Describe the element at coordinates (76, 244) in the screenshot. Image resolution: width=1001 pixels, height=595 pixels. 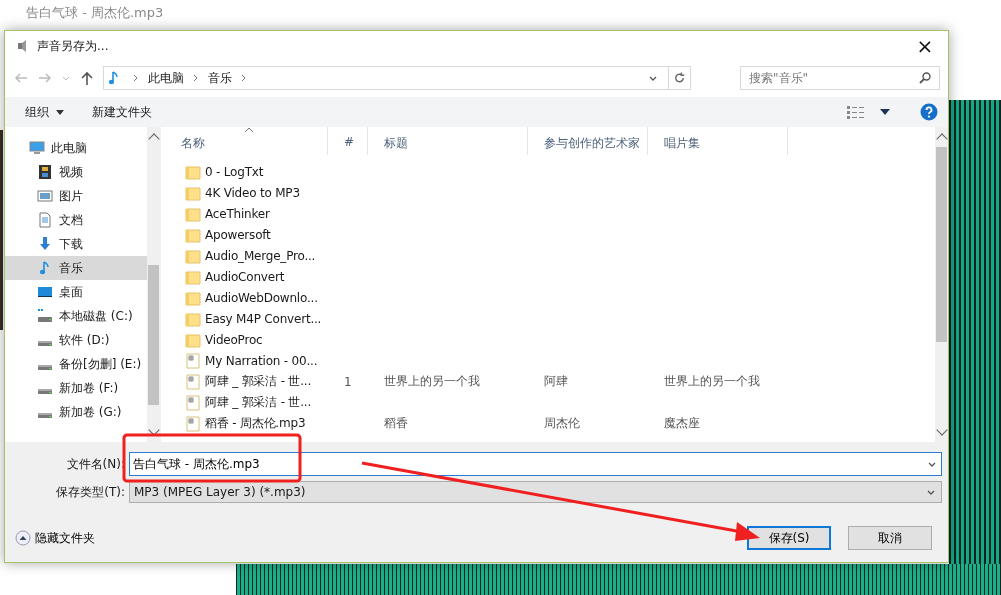
I see `sidebar-item: 下载` at that location.